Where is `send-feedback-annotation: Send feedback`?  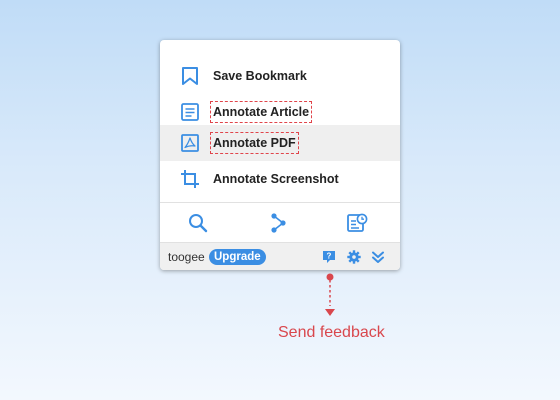 send-feedback-annotation: Send feedback is located at coordinates (331, 332).